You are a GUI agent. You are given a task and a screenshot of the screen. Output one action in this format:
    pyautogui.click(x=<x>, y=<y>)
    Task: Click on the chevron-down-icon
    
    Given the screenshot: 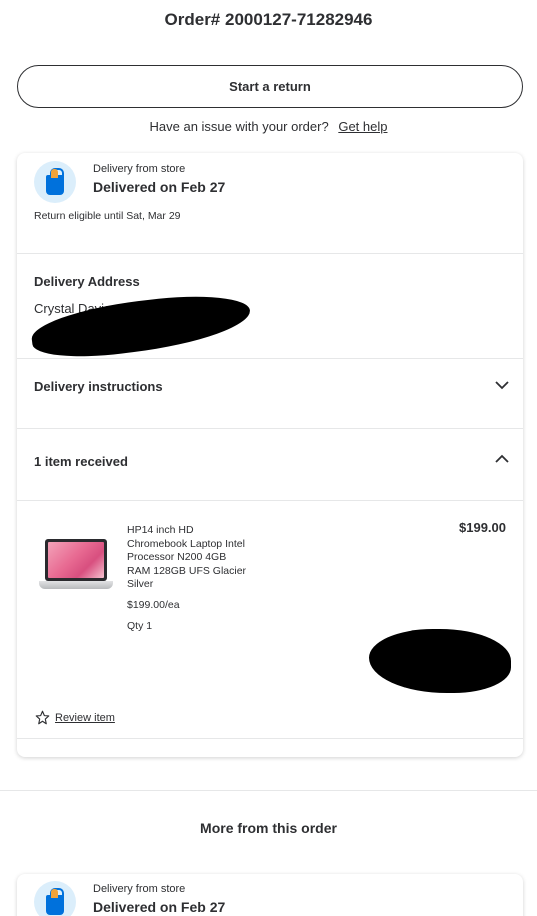 What is the action you would take?
    pyautogui.click(x=502, y=385)
    